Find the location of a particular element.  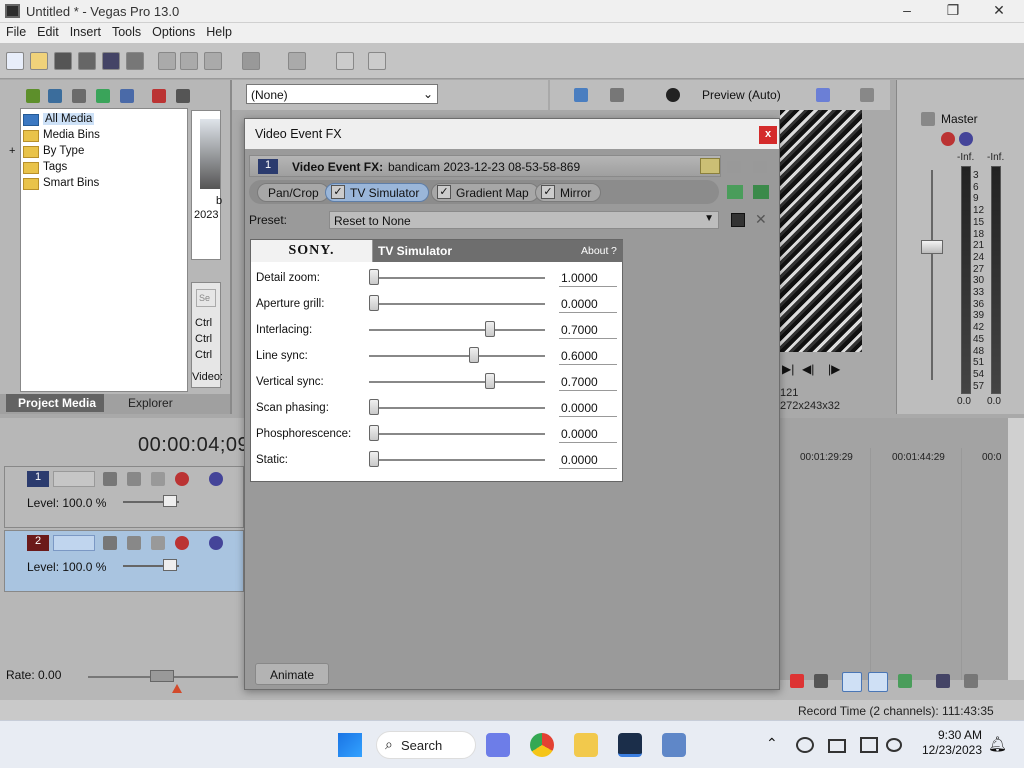

monitor-icon is located at coordinates (581, 95).